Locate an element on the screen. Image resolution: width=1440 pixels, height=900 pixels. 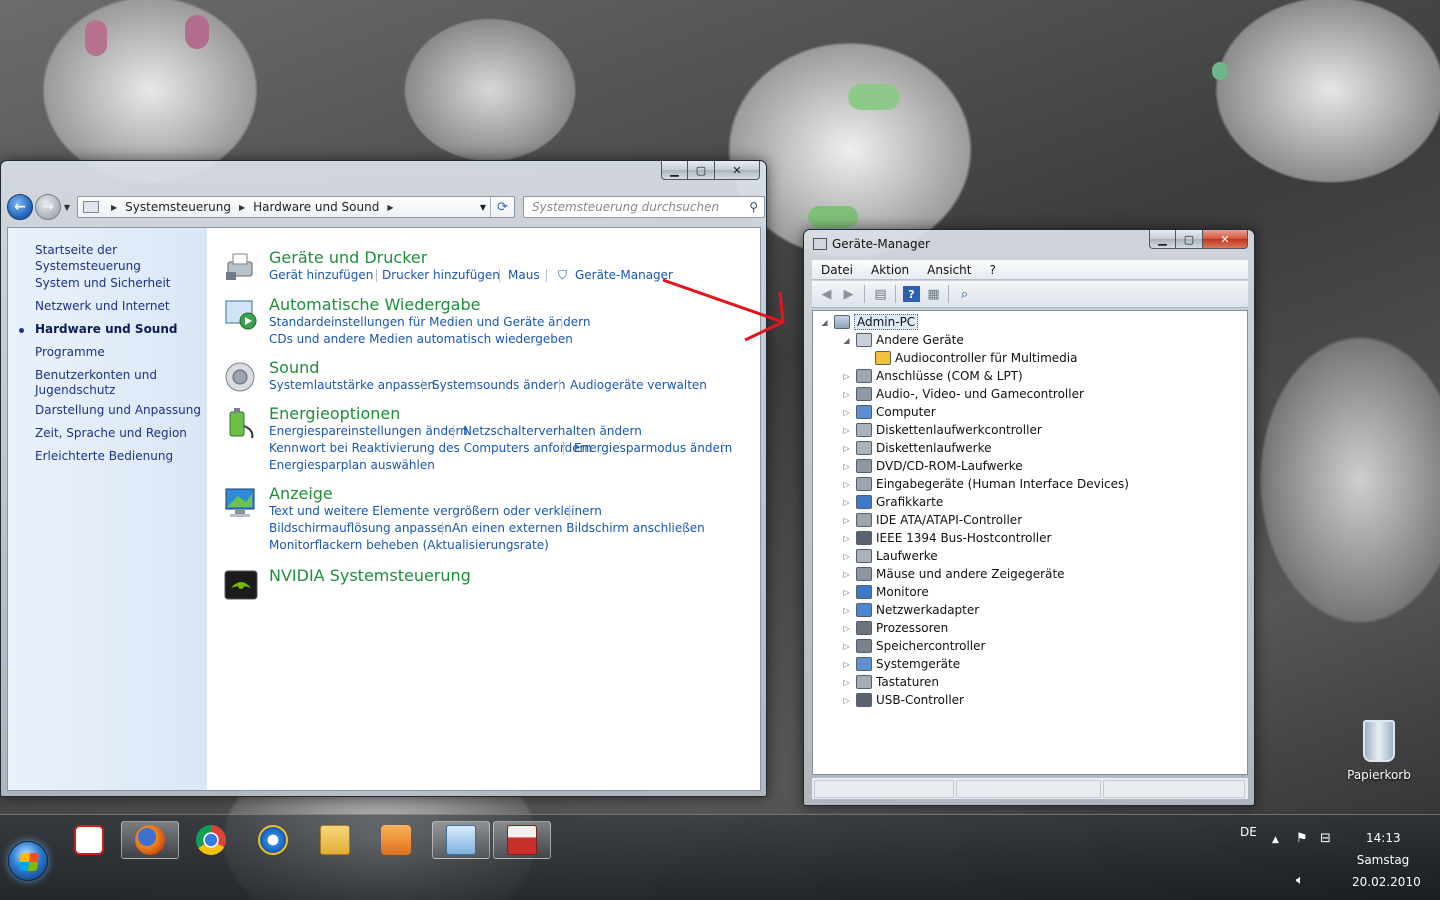
start-button is located at coordinates (28, 861).